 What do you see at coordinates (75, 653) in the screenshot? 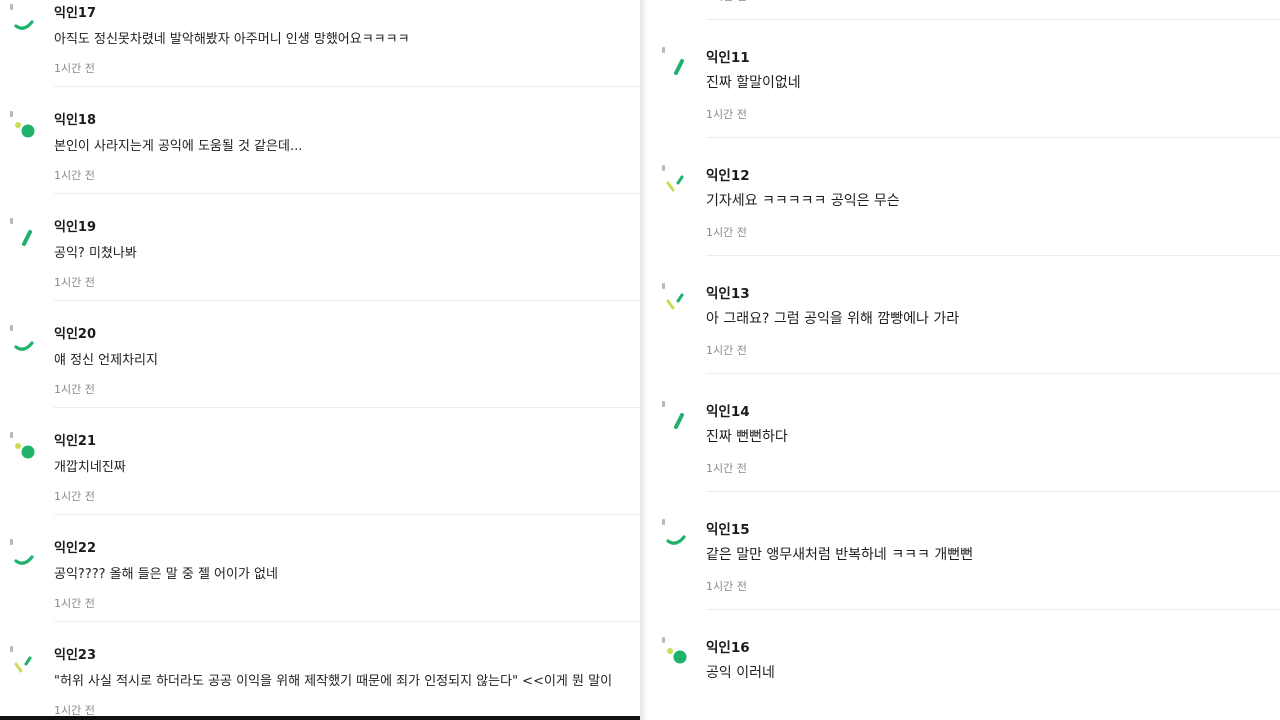
I see `commenter-name: 익인23` at bounding box center [75, 653].